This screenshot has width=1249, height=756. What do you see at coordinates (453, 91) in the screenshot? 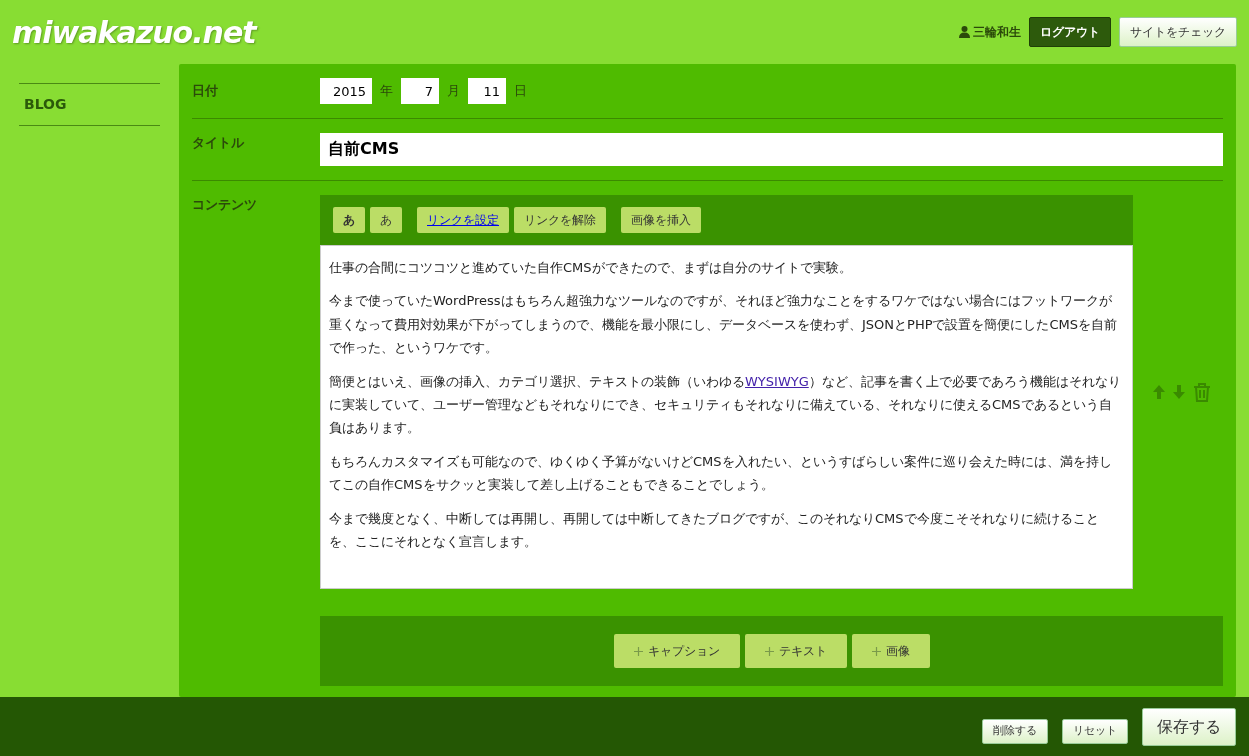
I see `unit-label: 月` at bounding box center [453, 91].